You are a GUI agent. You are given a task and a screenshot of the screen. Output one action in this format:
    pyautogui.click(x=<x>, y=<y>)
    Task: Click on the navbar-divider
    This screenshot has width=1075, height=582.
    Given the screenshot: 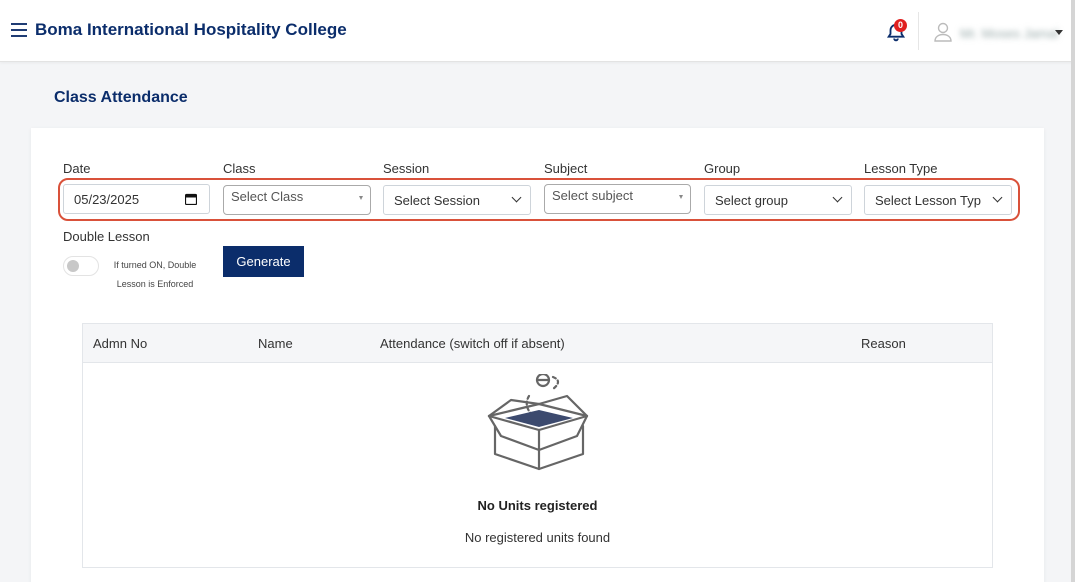 What is the action you would take?
    pyautogui.click(x=918, y=31)
    